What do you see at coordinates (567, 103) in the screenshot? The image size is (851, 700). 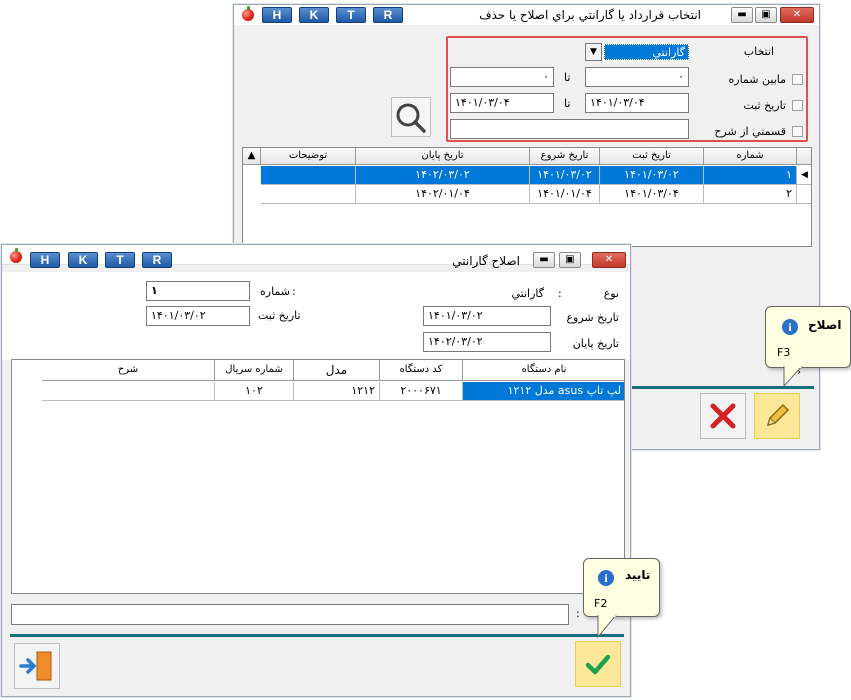 I see `to-label-2: تا` at bounding box center [567, 103].